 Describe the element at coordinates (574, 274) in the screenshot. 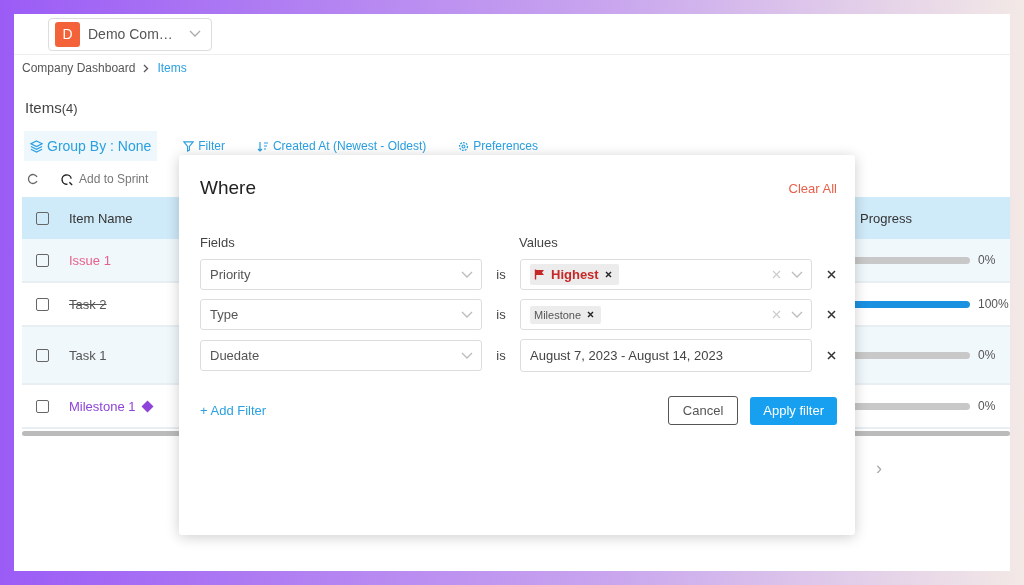

I see `value-tag: Highest` at that location.